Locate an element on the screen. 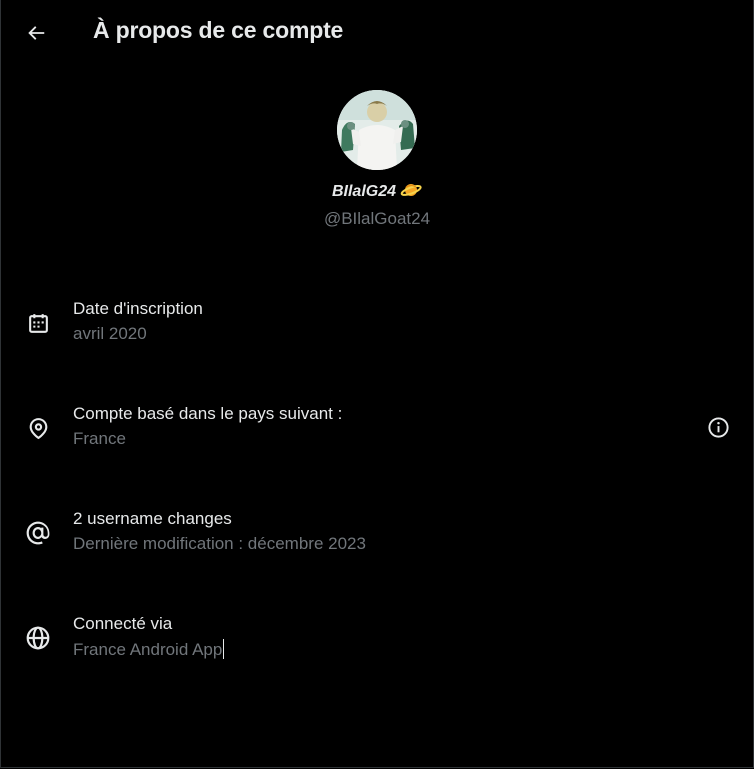  back-button is located at coordinates (36, 33).